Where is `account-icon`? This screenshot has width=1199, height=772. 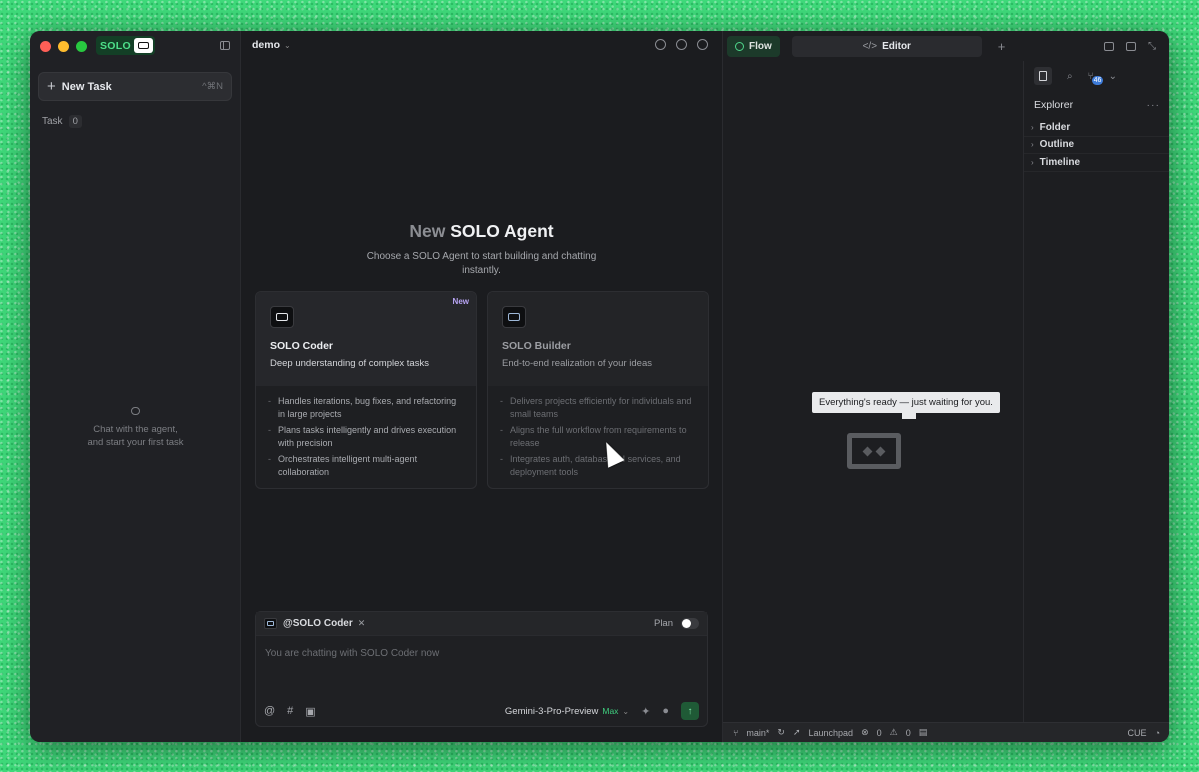 account-icon is located at coordinates (702, 44).